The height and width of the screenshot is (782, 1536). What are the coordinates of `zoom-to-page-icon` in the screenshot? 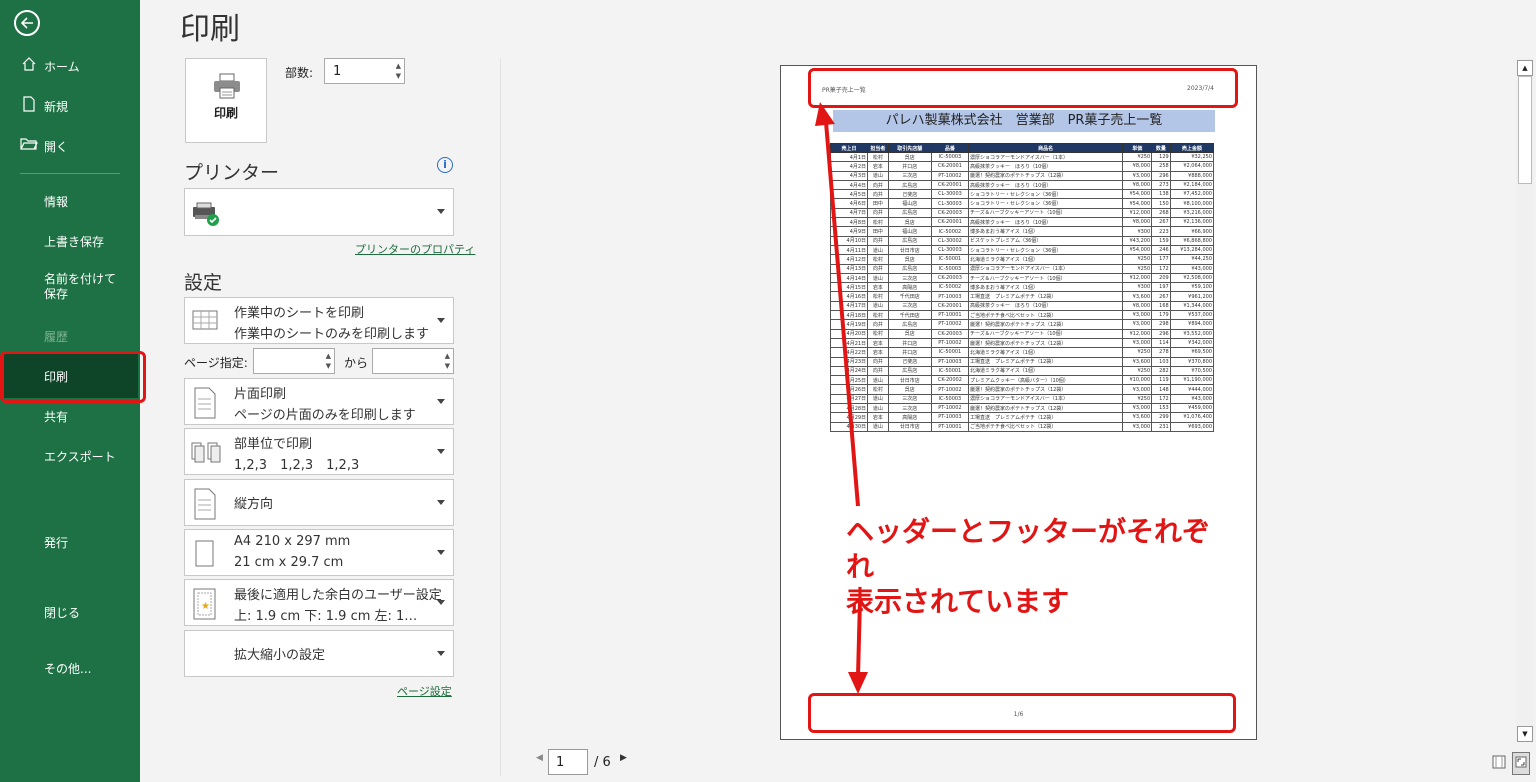 It's located at (1521, 763).